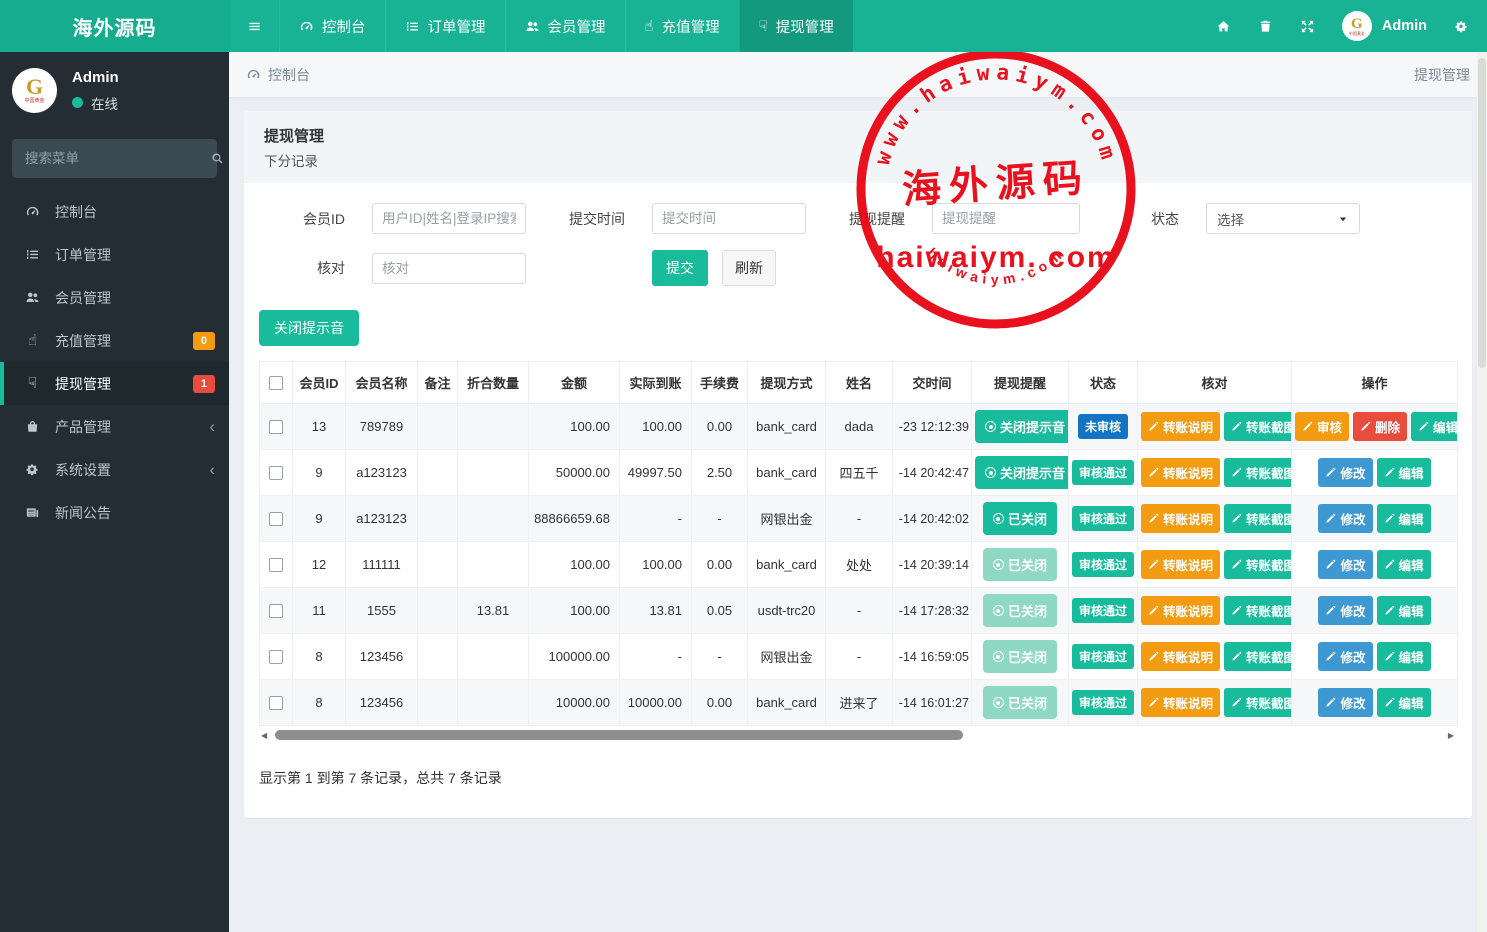 This screenshot has height=932, width=1487. What do you see at coordinates (278, 75) in the screenshot?
I see `breadcrumb-console: 控制台` at bounding box center [278, 75].